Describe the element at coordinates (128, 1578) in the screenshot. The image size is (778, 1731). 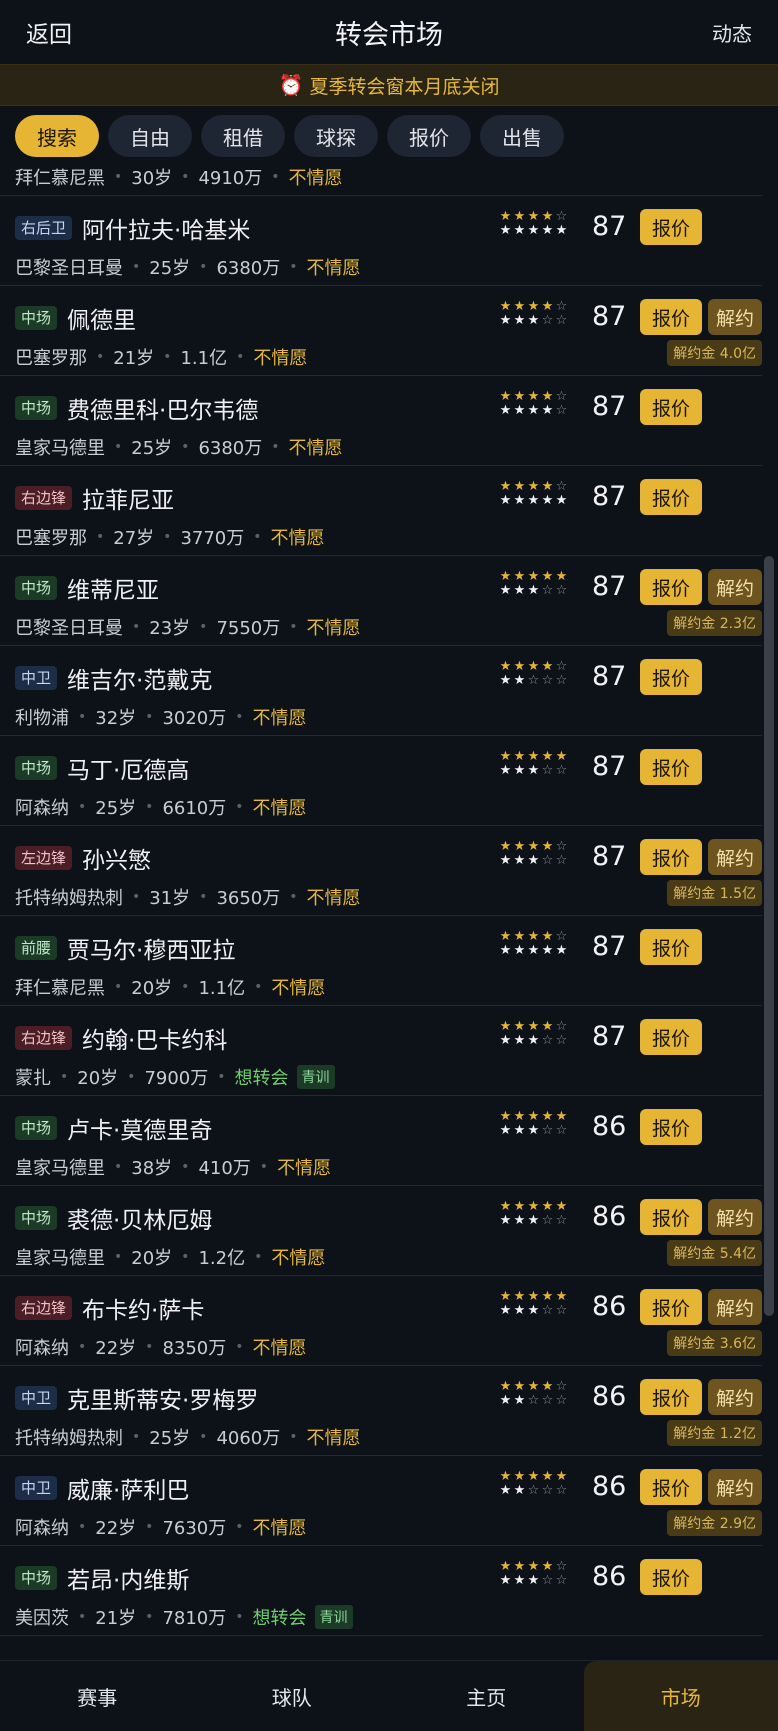
I see `player-name: 若昂·内维斯` at that location.